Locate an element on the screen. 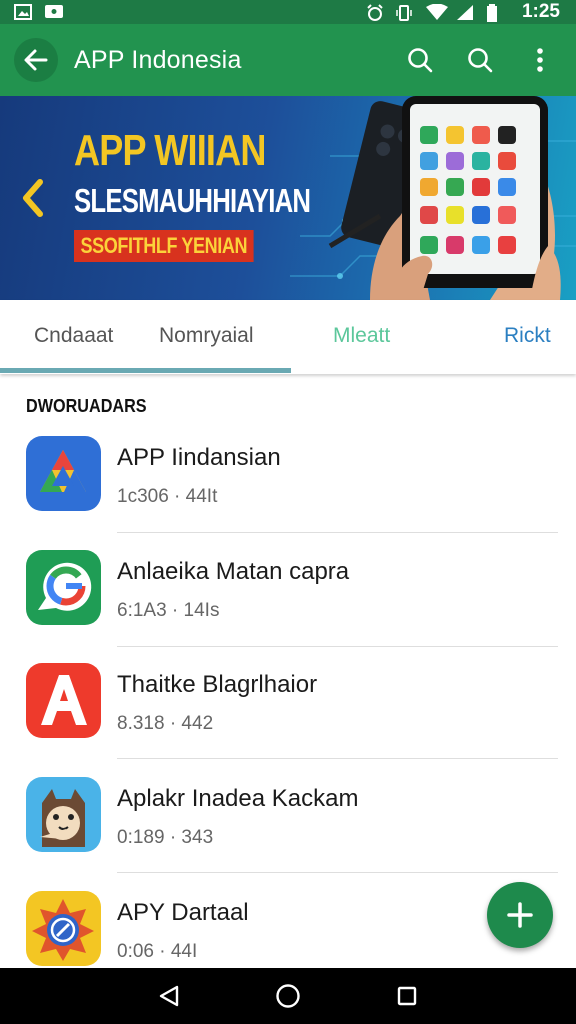 This screenshot has height=1024, width=576. plus-icon is located at coordinates (520, 915).